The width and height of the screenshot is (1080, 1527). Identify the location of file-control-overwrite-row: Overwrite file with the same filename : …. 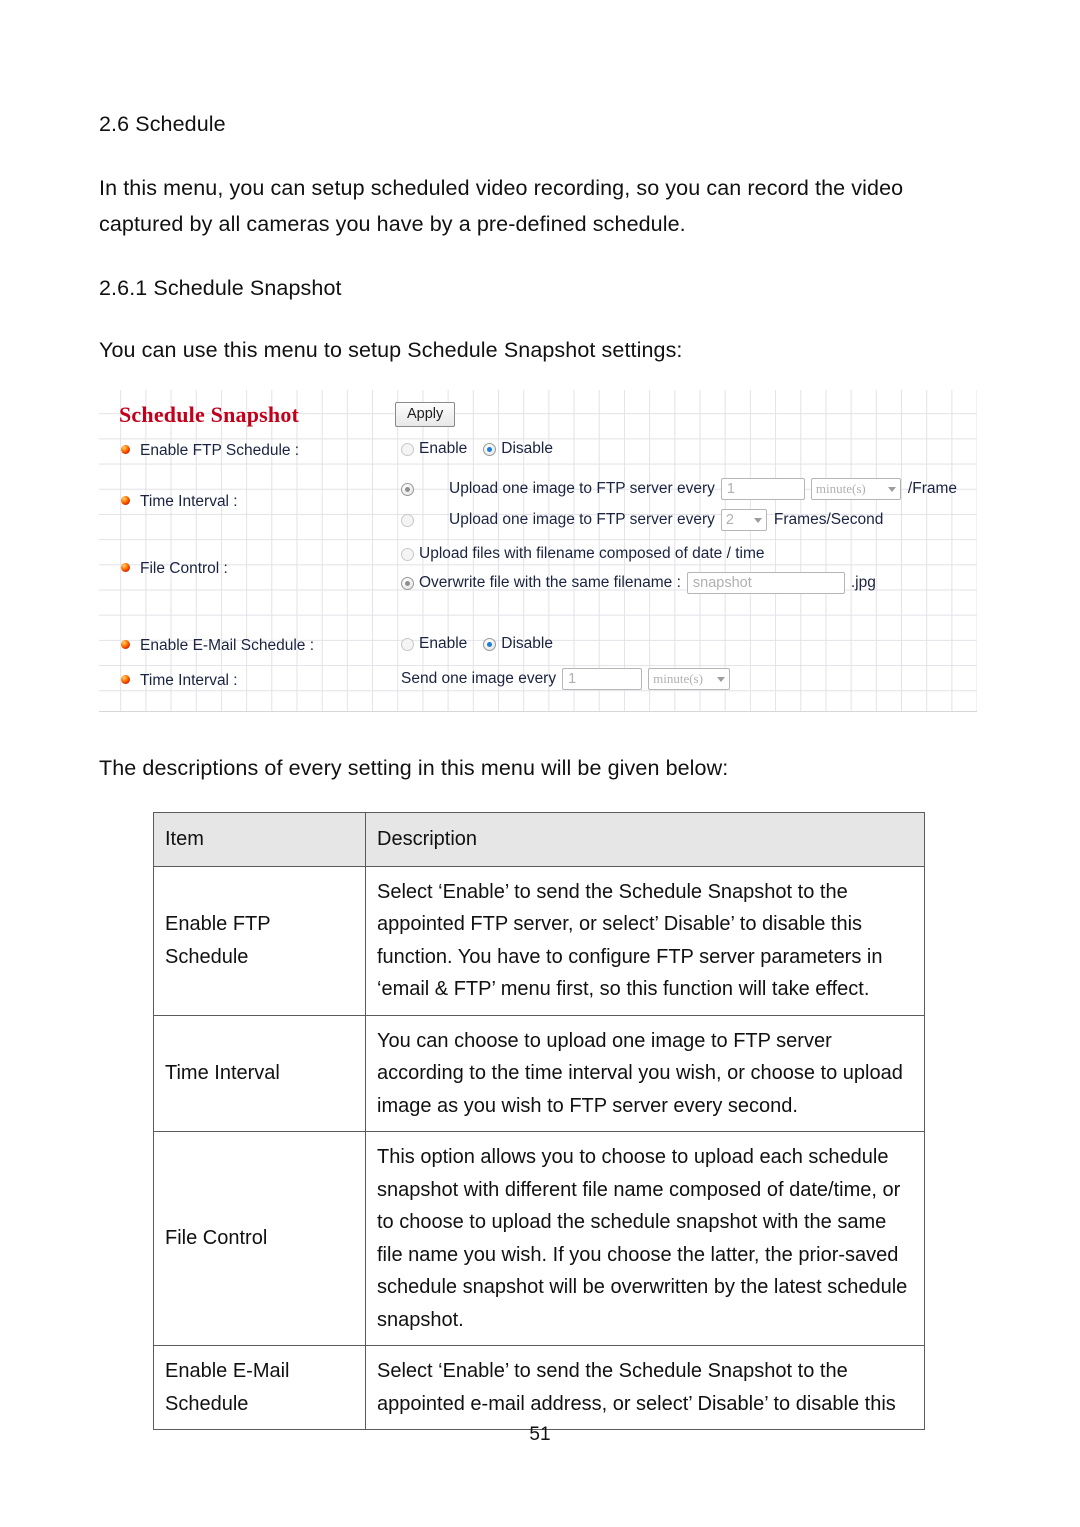
(638, 583).